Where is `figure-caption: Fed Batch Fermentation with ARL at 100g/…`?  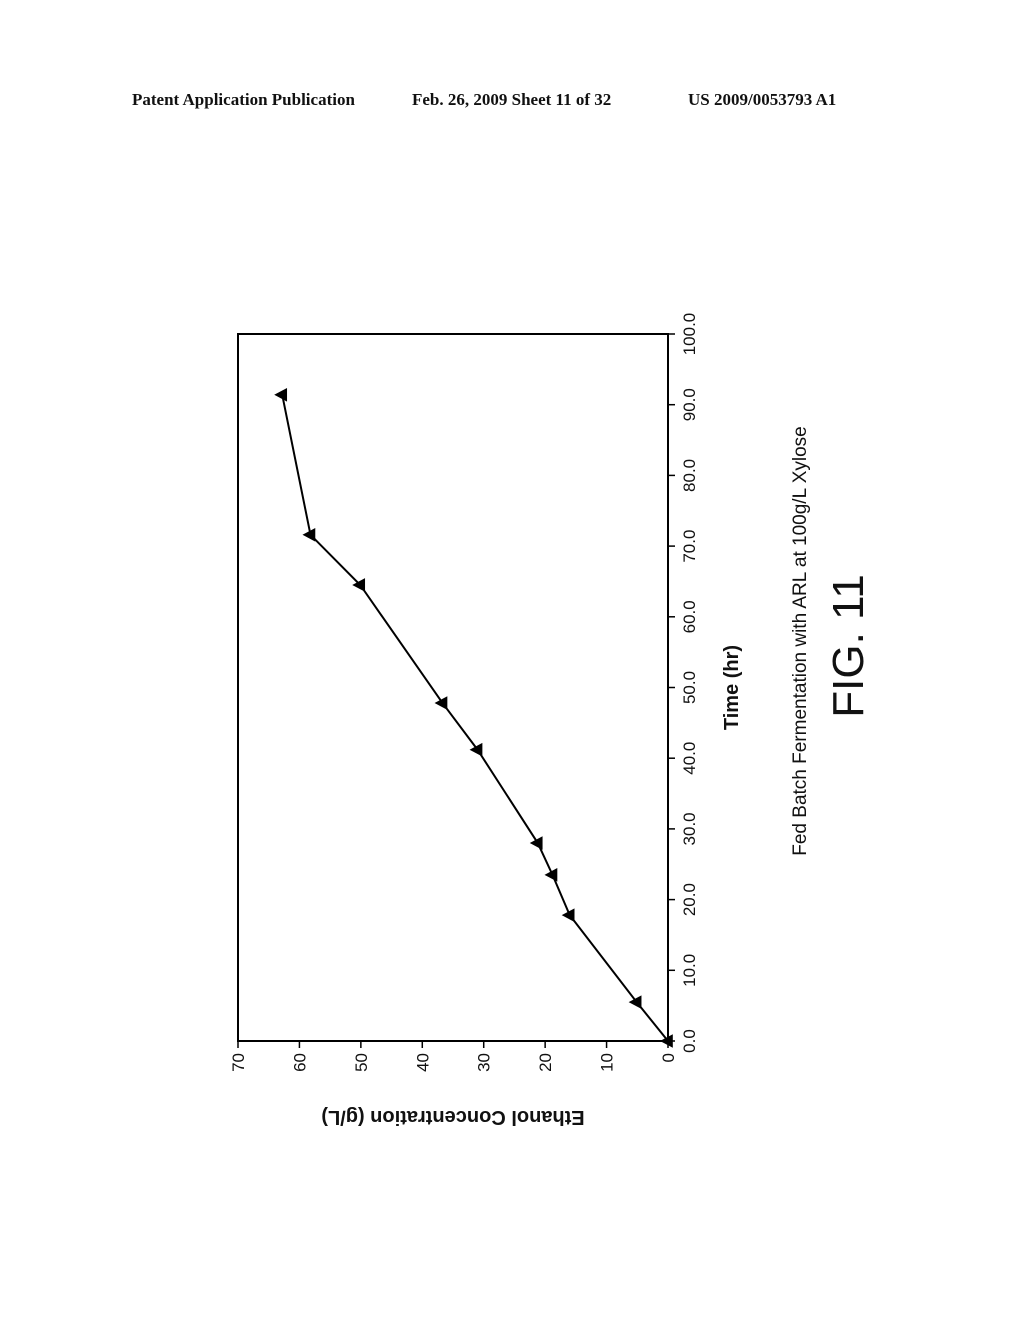
figure-caption: Fed Batch Fermentation with ARL at 100g/… is located at coordinates (800, 641).